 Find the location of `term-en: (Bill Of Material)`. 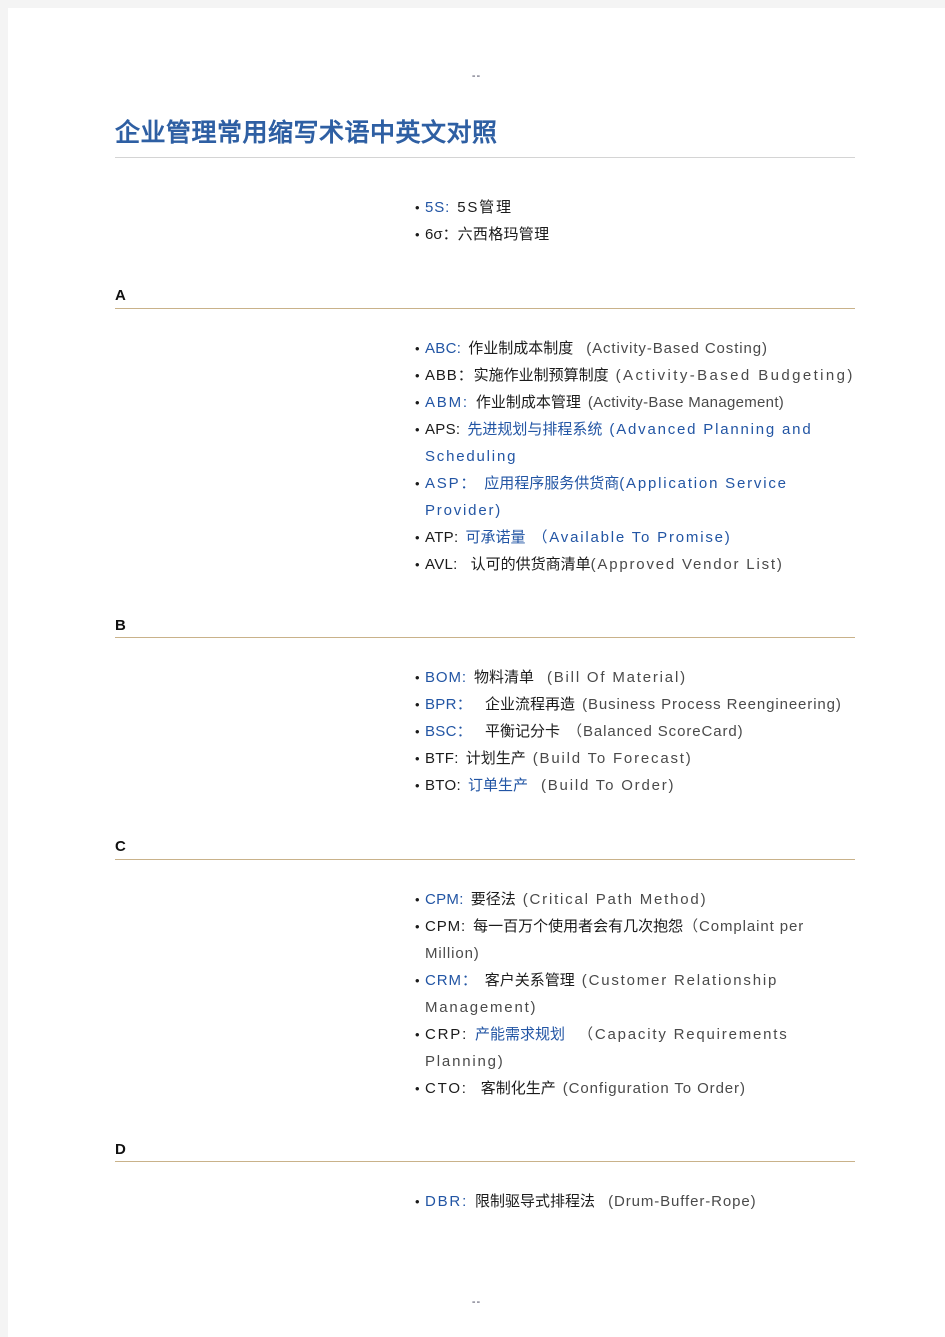

term-en: (Bill Of Material) is located at coordinates (616, 678).